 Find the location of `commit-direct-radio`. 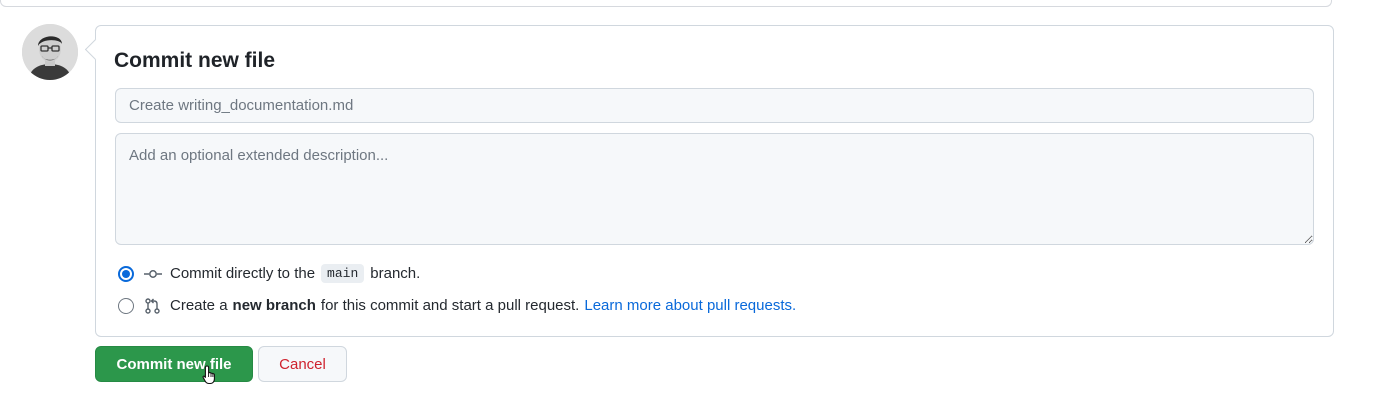

commit-direct-radio is located at coordinates (126, 273).